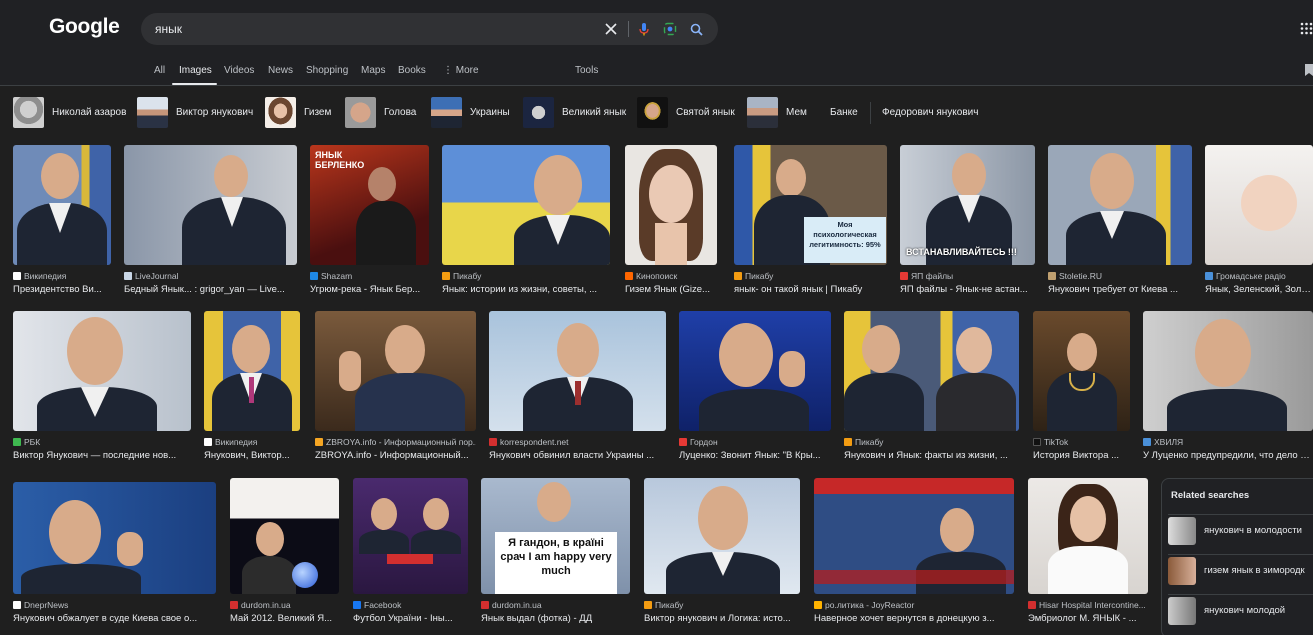  Describe the element at coordinates (1240, 570) in the screenshot. I see `related-search-item: гизем янык в зимородк` at that location.